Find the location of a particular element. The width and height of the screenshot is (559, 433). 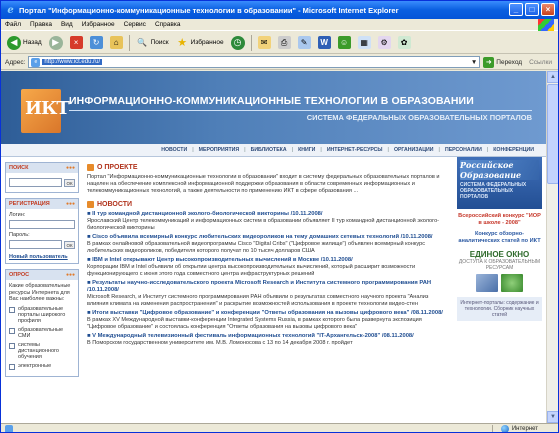

edit-button: ✎ is located at coordinates (304, 43).